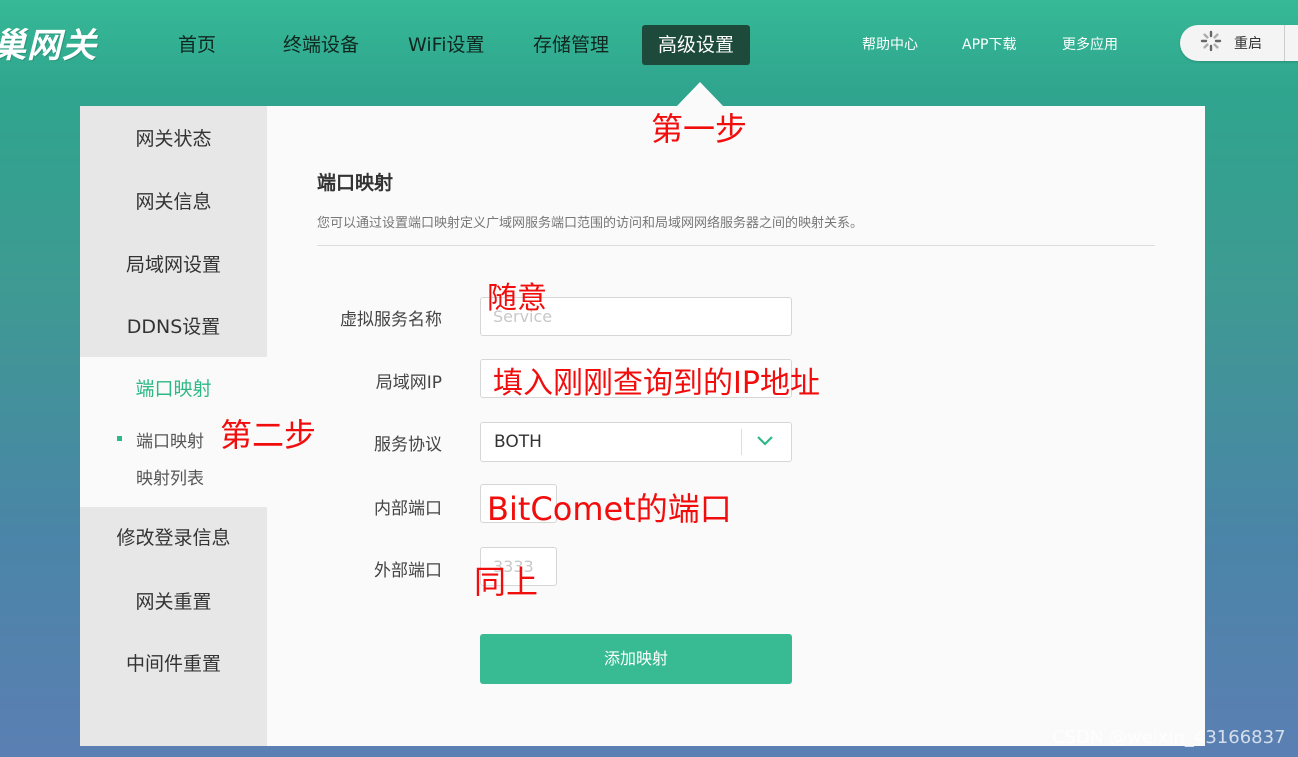 This screenshot has width=1298, height=757. What do you see at coordinates (1248, 44) in the screenshot?
I see `restart-label: 重启` at bounding box center [1248, 44].